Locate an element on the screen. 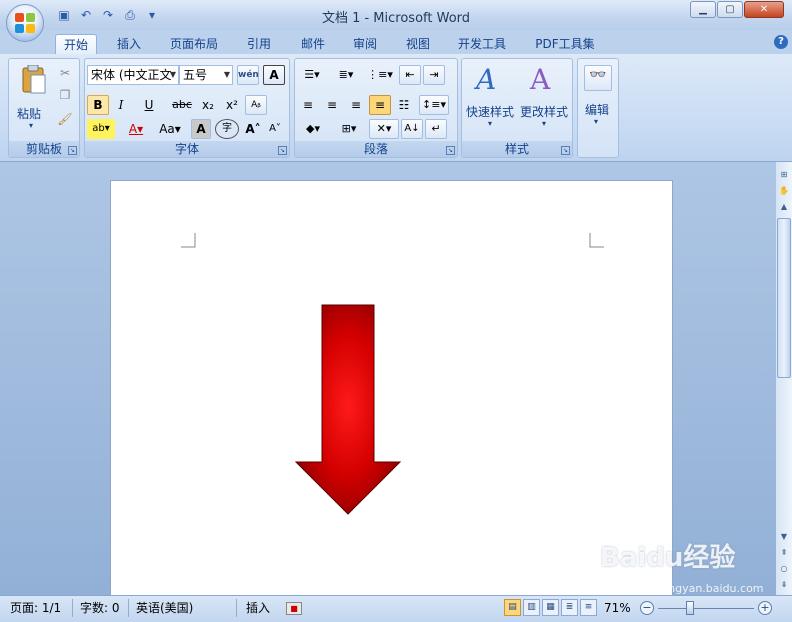 This screenshot has width=792, height=622. phonetic-guide-button: wén is located at coordinates (248, 75).